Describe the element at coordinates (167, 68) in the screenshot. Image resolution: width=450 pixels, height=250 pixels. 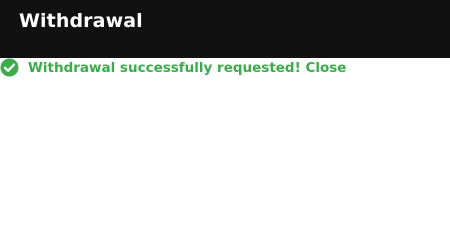
I see `alert-message: Withdrawal successfully requested!` at that location.